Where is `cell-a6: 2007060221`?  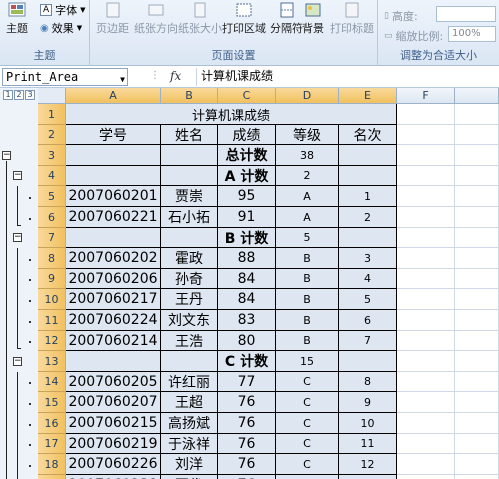
cell-a6: 2007060221 is located at coordinates (113, 217).